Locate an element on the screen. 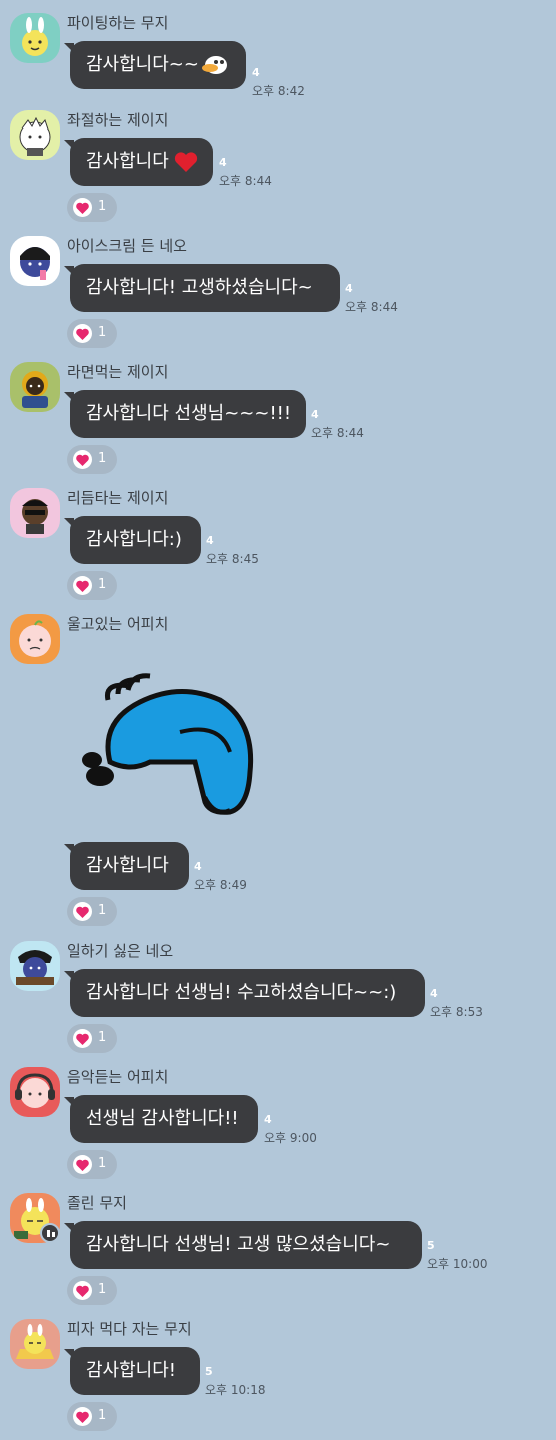 Image resolution: width=556 pixels, height=1440 pixels. sender-name: 피자 먹다 자는 무지 is located at coordinates (129, 1329).